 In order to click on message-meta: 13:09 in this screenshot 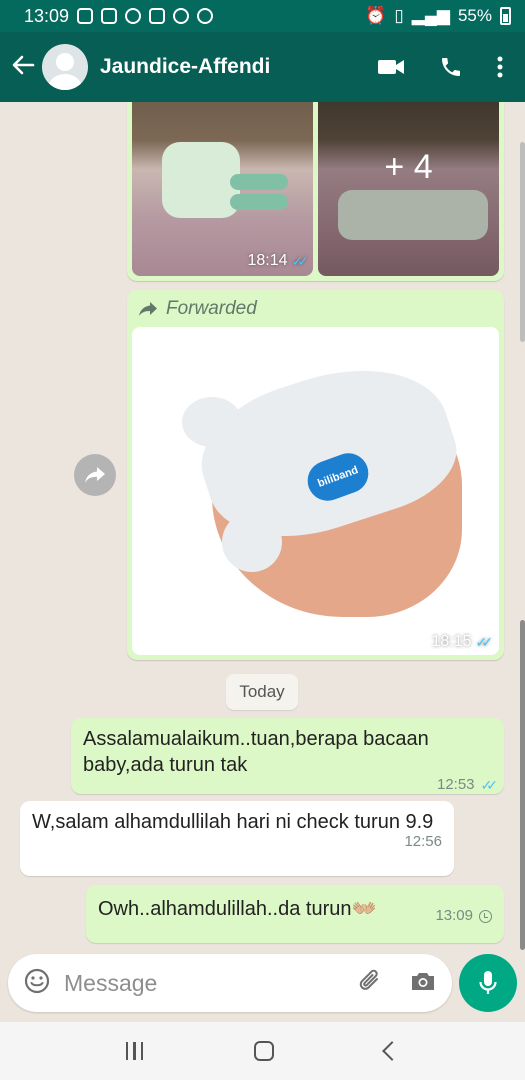, I will do `click(463, 916)`.